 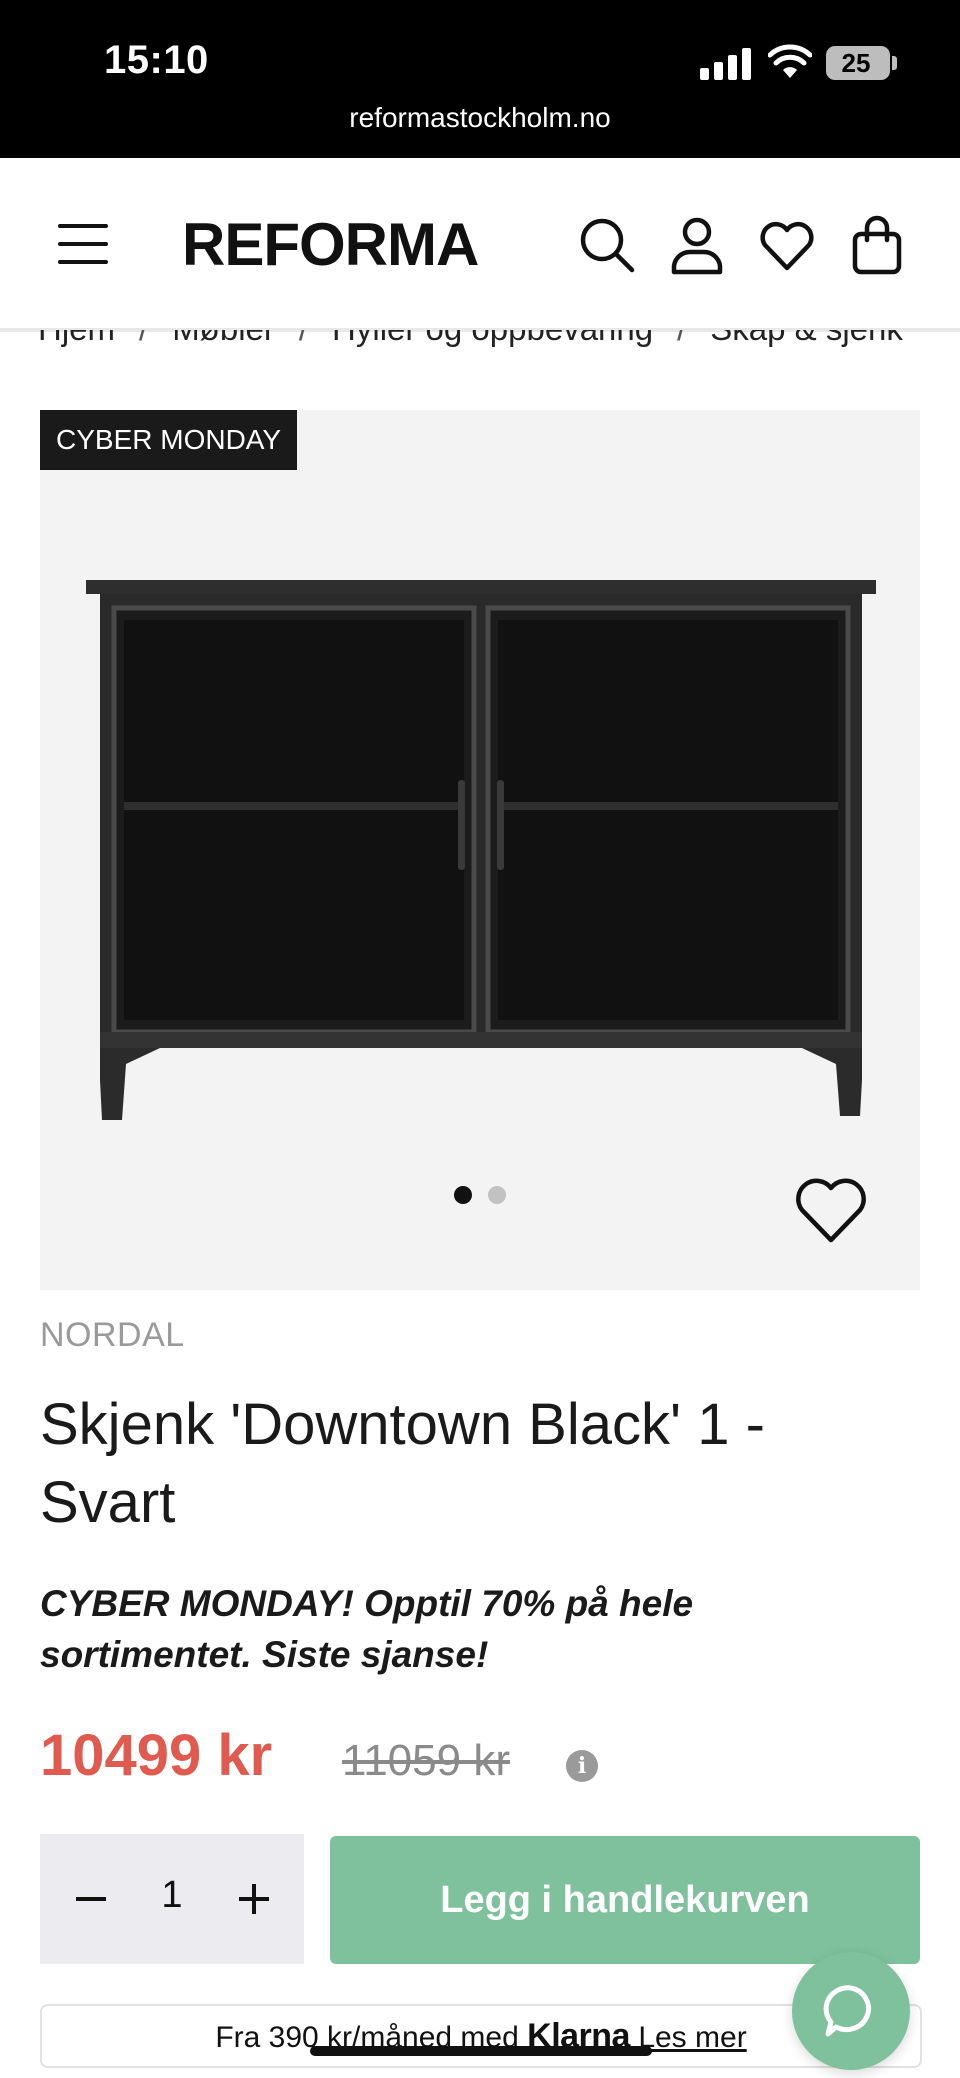 What do you see at coordinates (831, 1210) in the screenshot?
I see `favorite-heart-icon` at bounding box center [831, 1210].